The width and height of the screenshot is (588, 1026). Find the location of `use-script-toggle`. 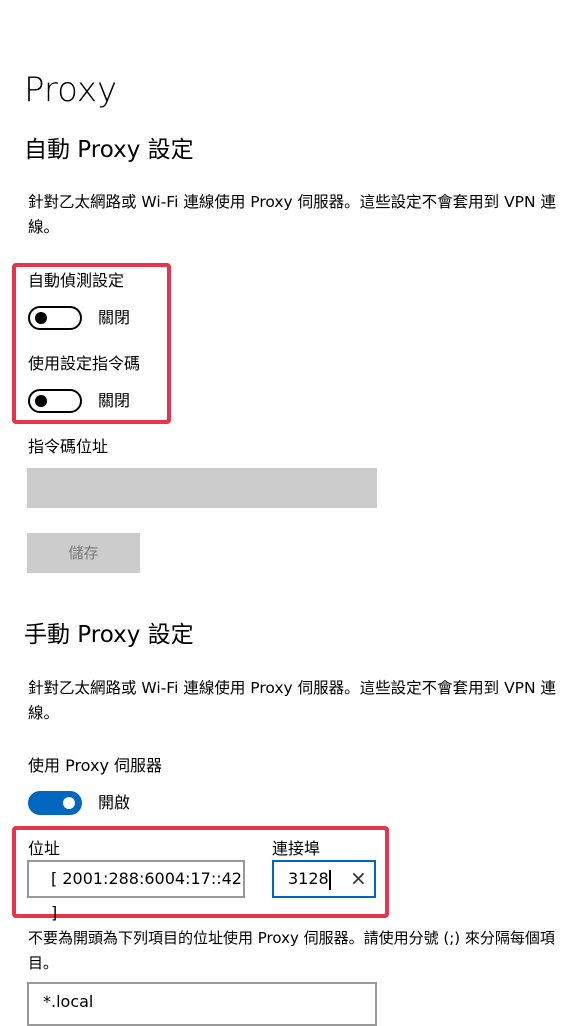

use-script-toggle is located at coordinates (55, 401).